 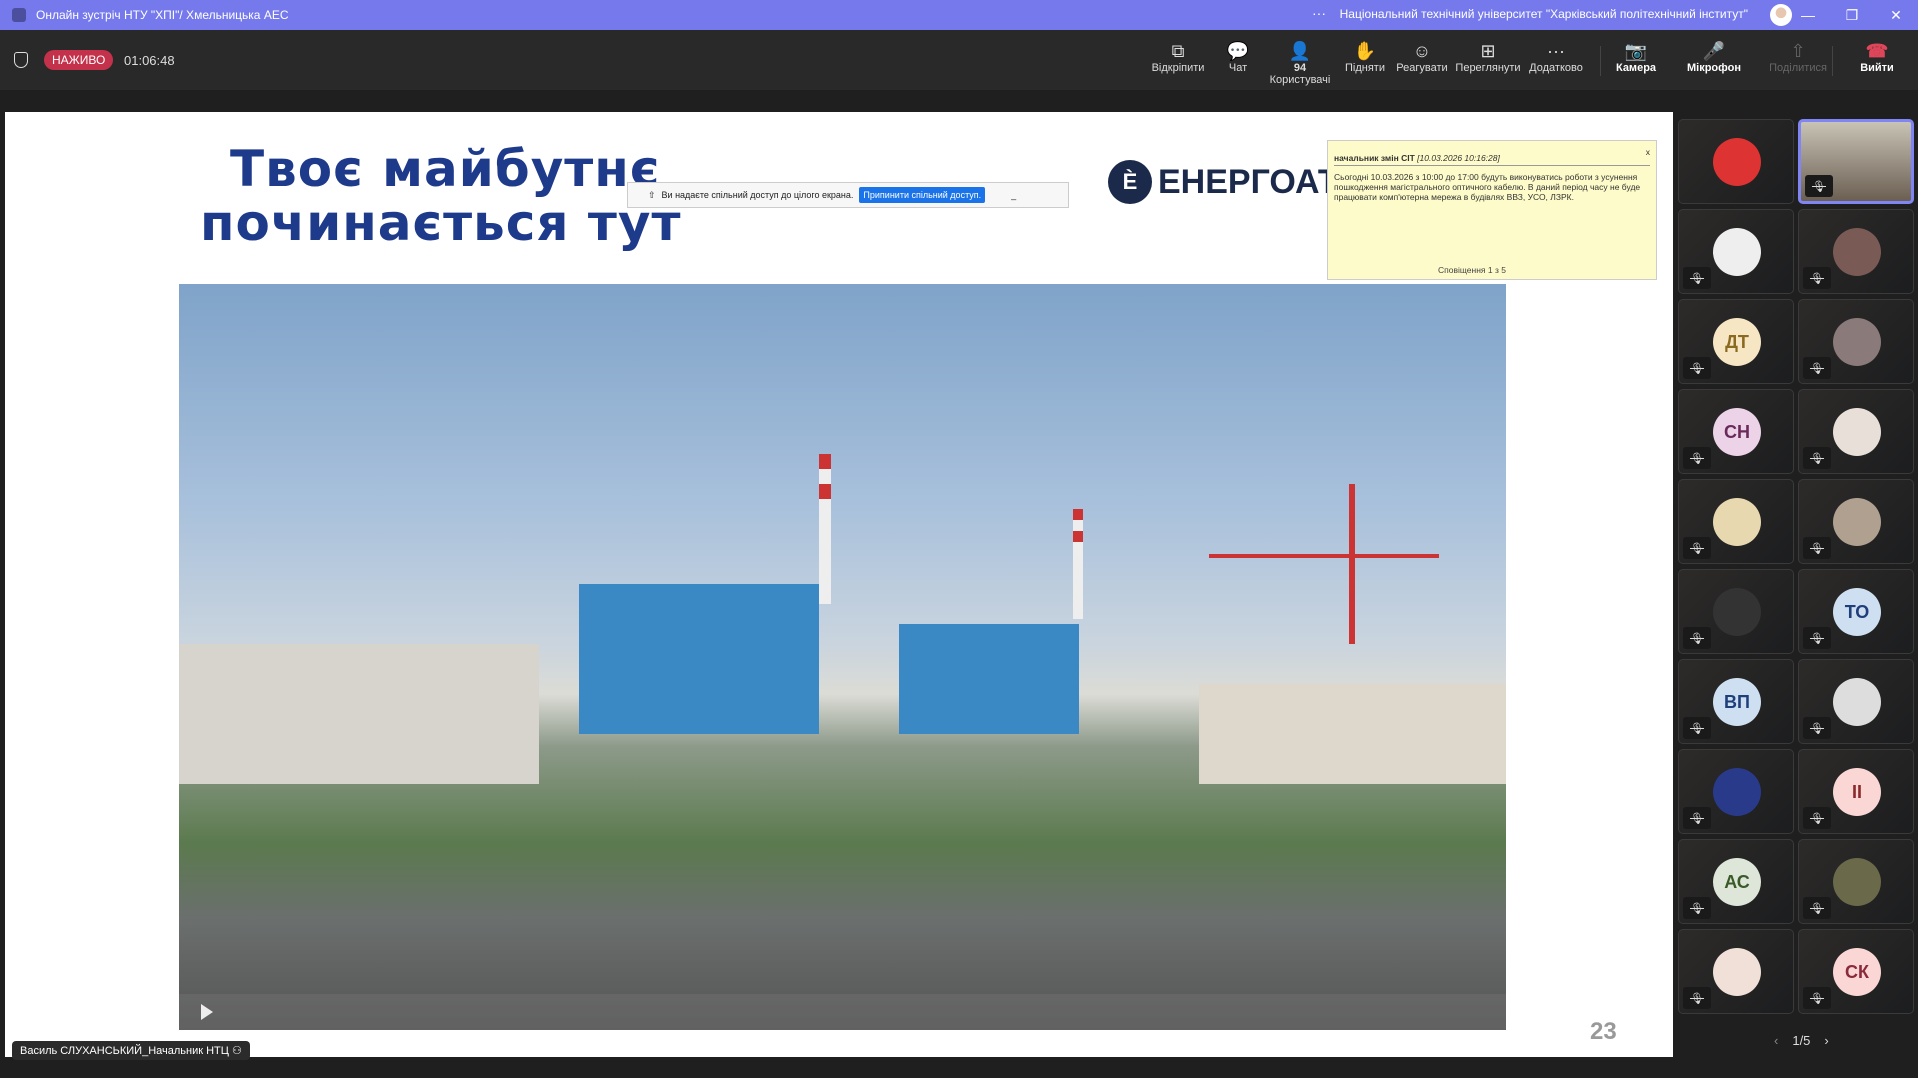 What do you see at coordinates (1877, 57) in the screenshot?
I see `toolbar-button-10: ☎ Вийти` at bounding box center [1877, 57].